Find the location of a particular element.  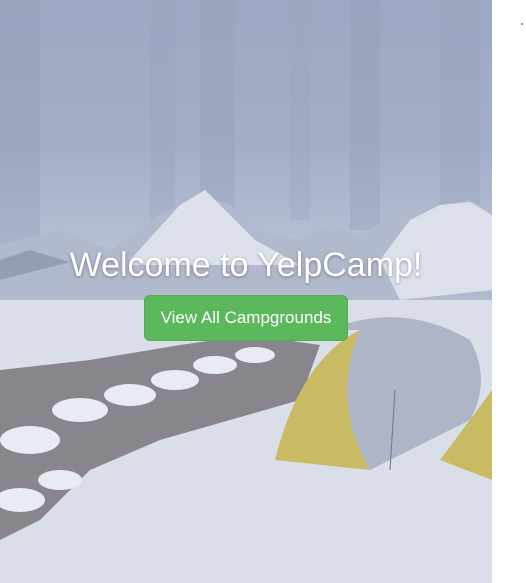

view-all-campgrounds-button: View All Campgrounds is located at coordinates (246, 318).